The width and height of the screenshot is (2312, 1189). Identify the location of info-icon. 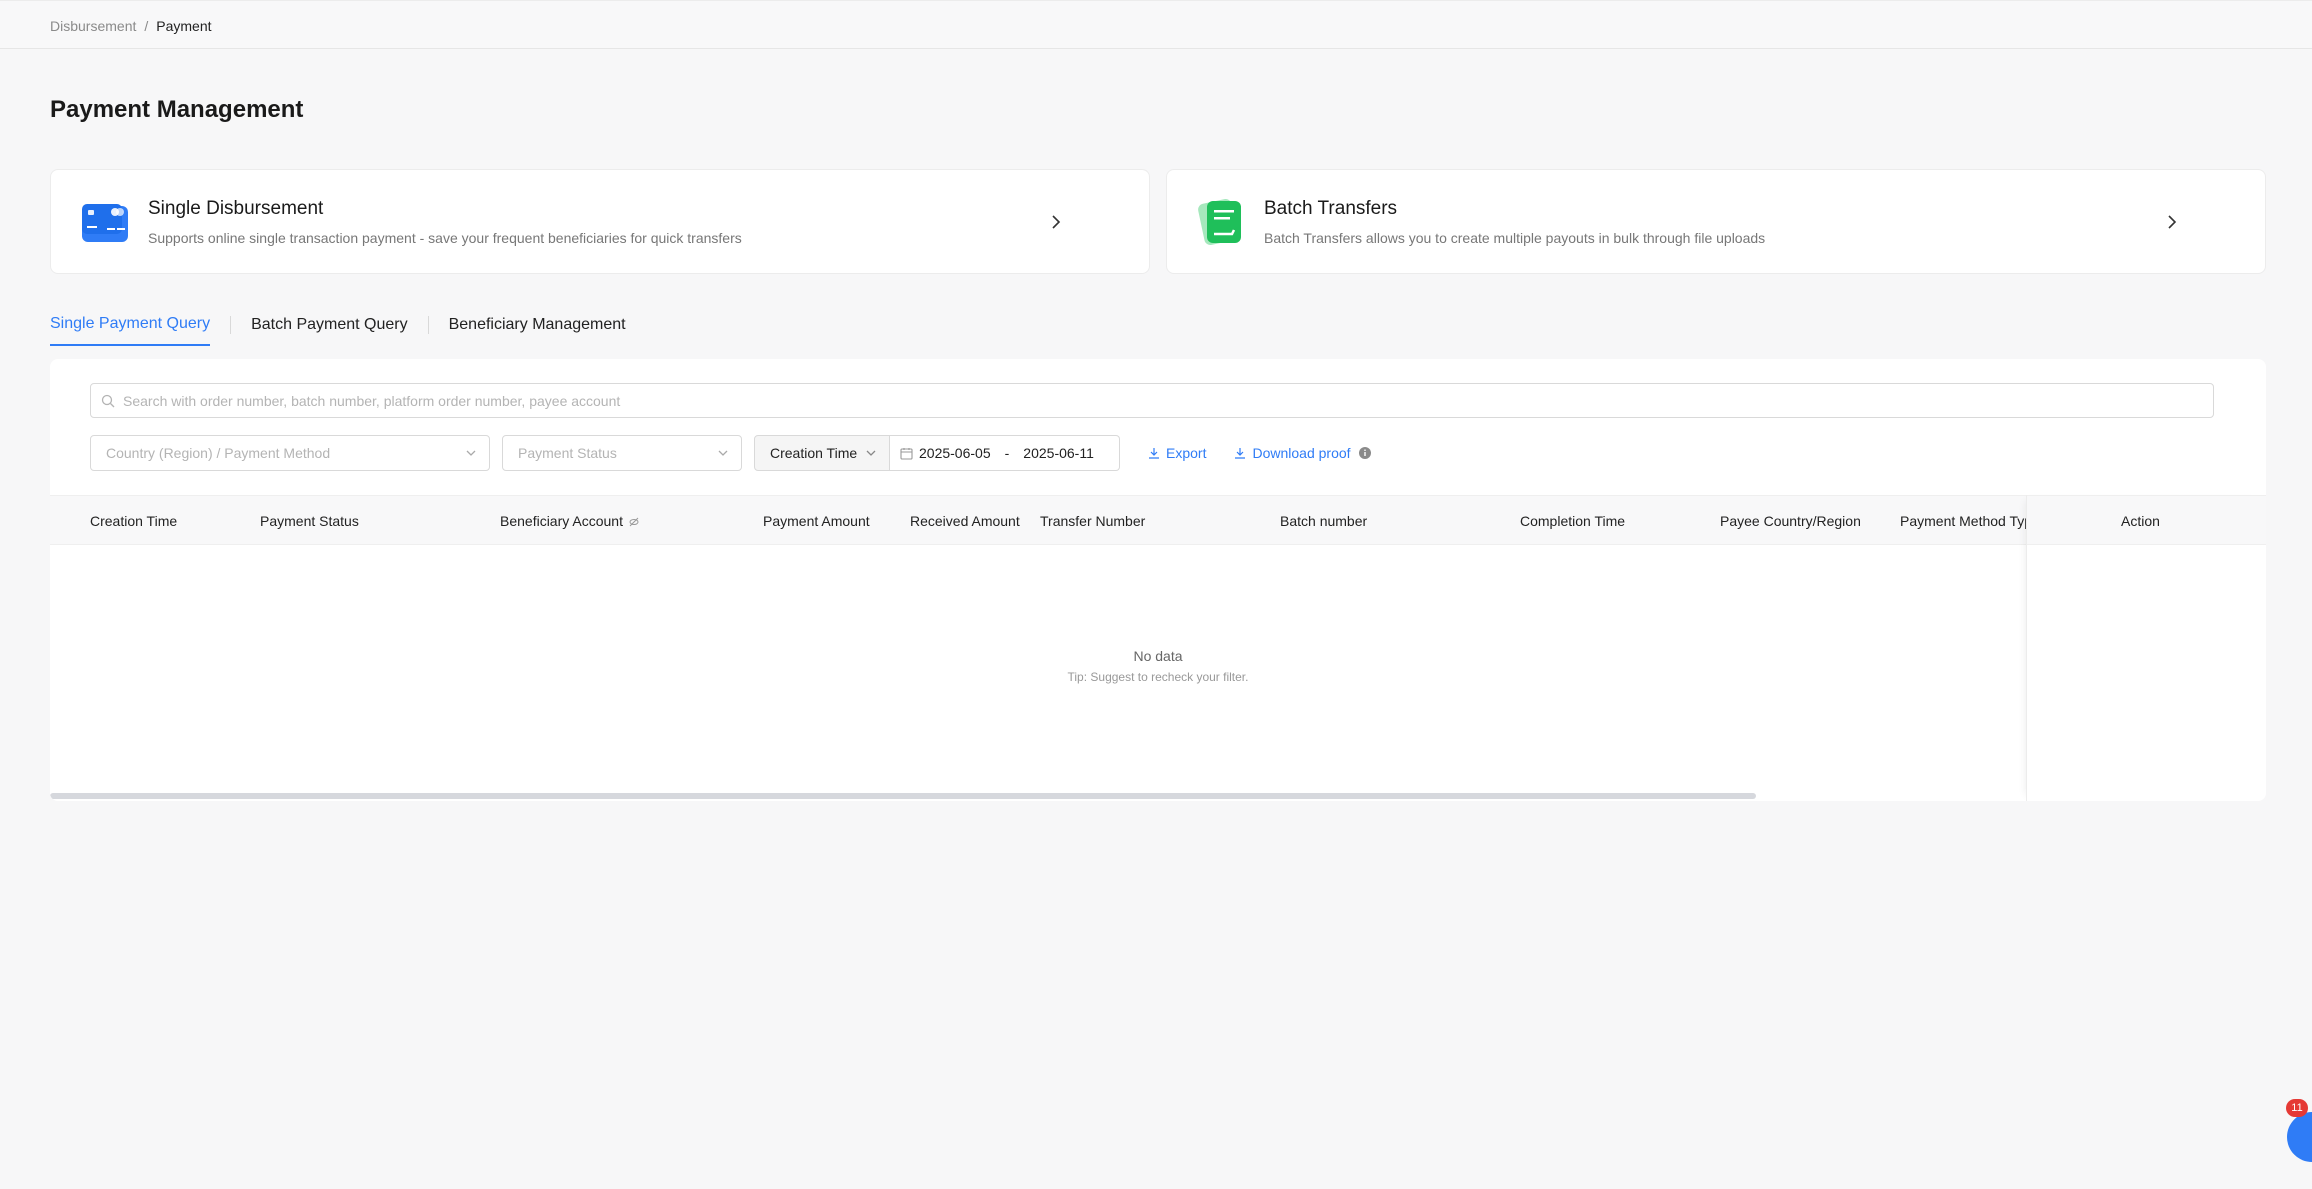
(1364, 453).